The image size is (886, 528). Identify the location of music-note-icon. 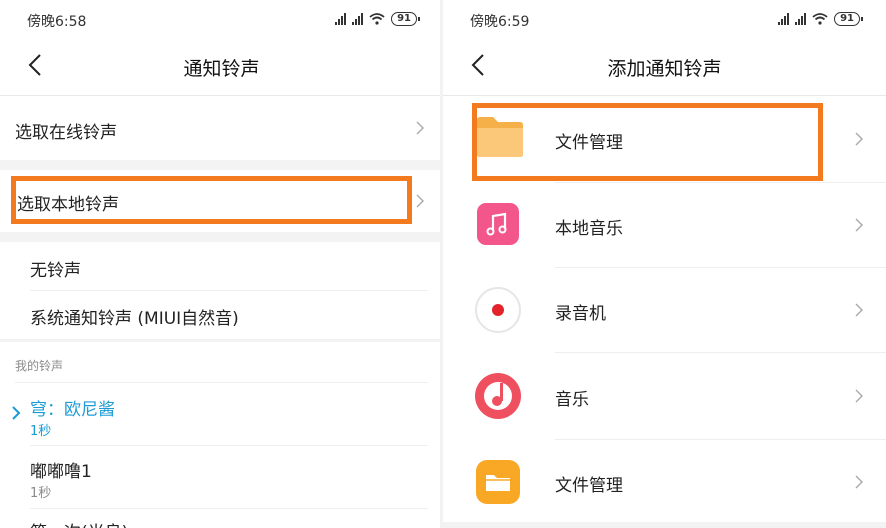
(498, 224).